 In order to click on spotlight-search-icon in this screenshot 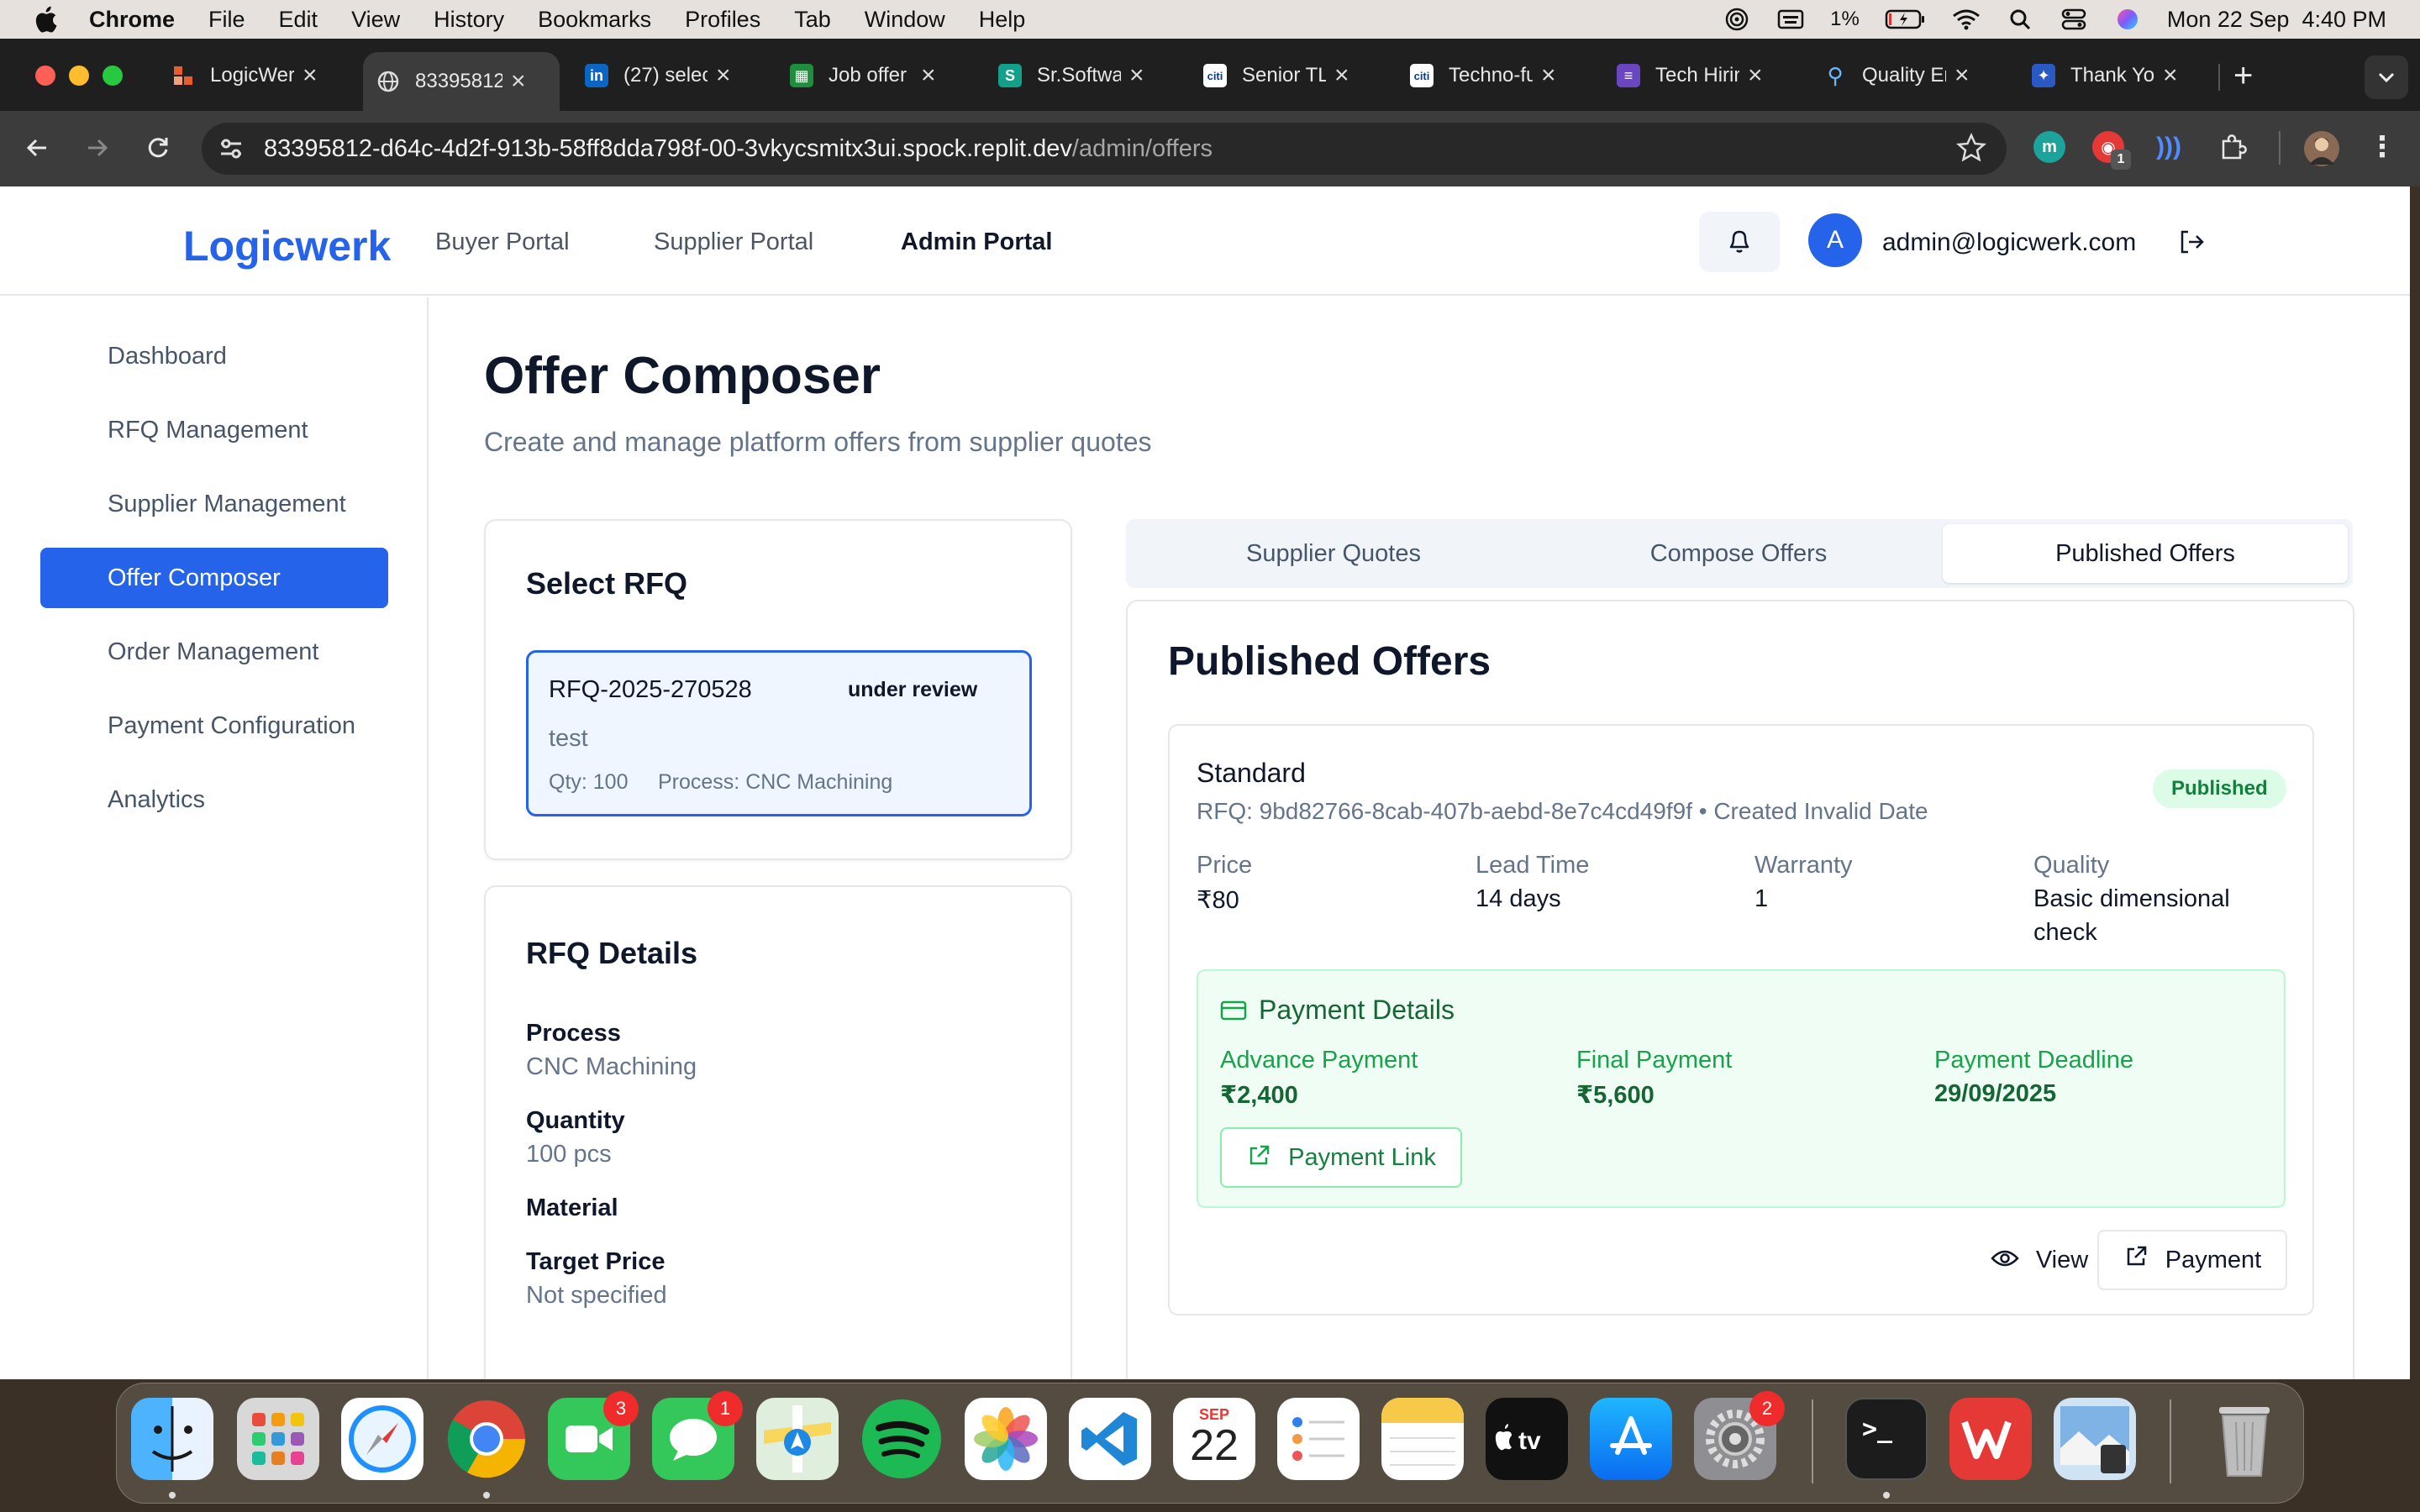, I will do `click(2020, 19)`.